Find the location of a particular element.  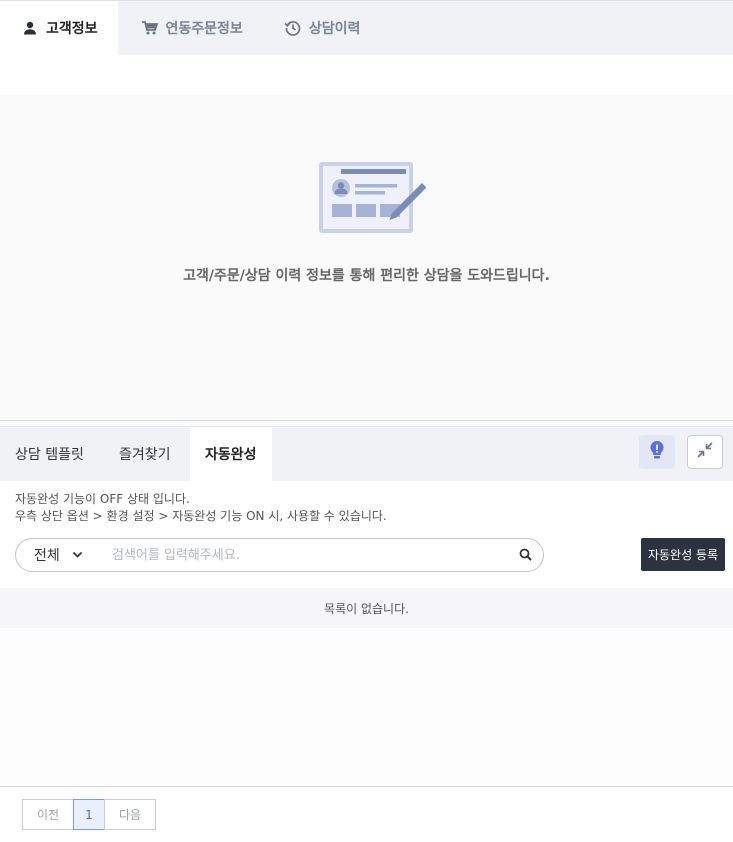

page-number-button: 1 is located at coordinates (89, 814).